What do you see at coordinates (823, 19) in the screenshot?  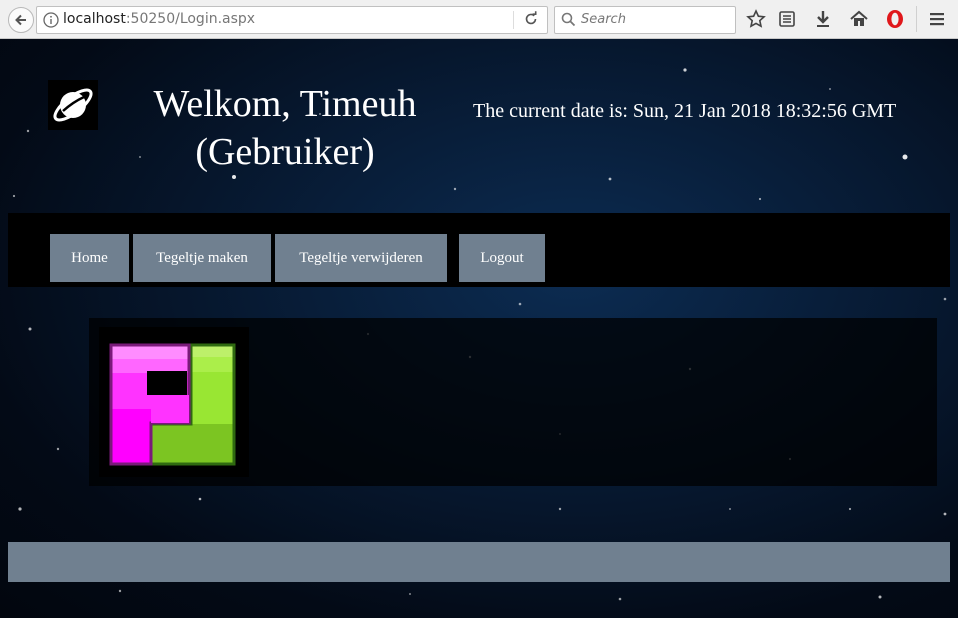 I see `download-icon` at bounding box center [823, 19].